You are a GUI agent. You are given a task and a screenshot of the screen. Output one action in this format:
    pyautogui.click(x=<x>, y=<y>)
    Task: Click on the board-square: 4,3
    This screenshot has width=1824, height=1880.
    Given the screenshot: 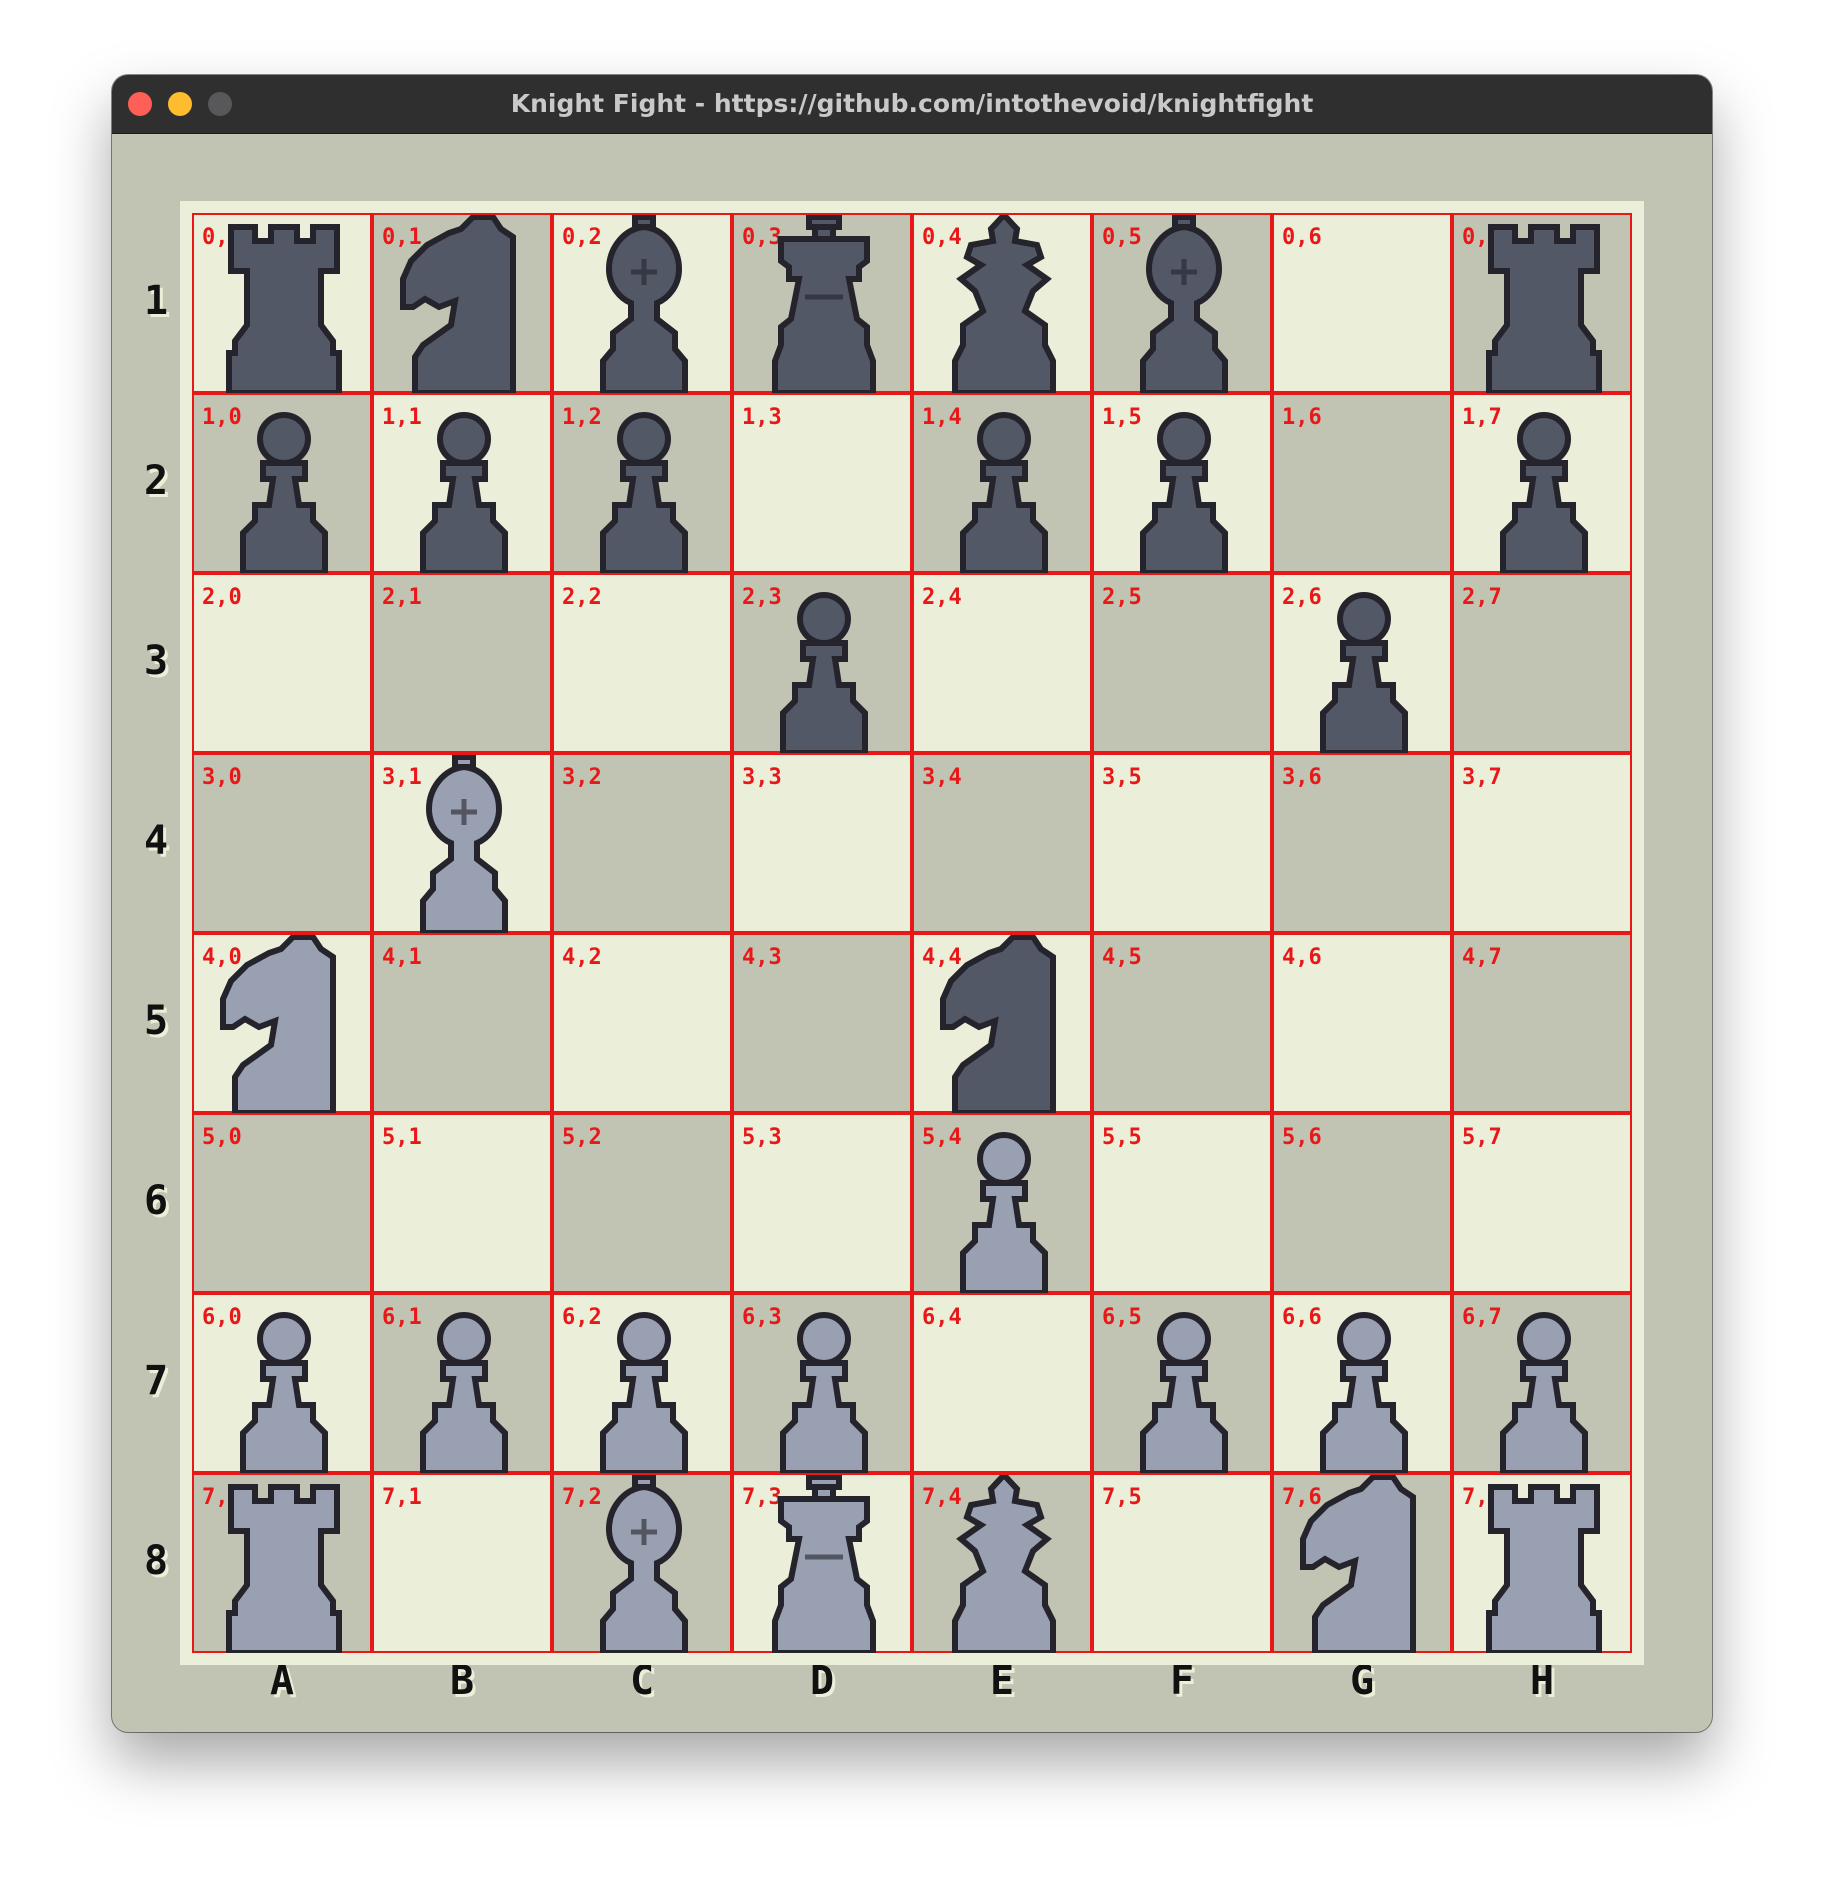 What is the action you would take?
    pyautogui.click(x=822, y=1023)
    